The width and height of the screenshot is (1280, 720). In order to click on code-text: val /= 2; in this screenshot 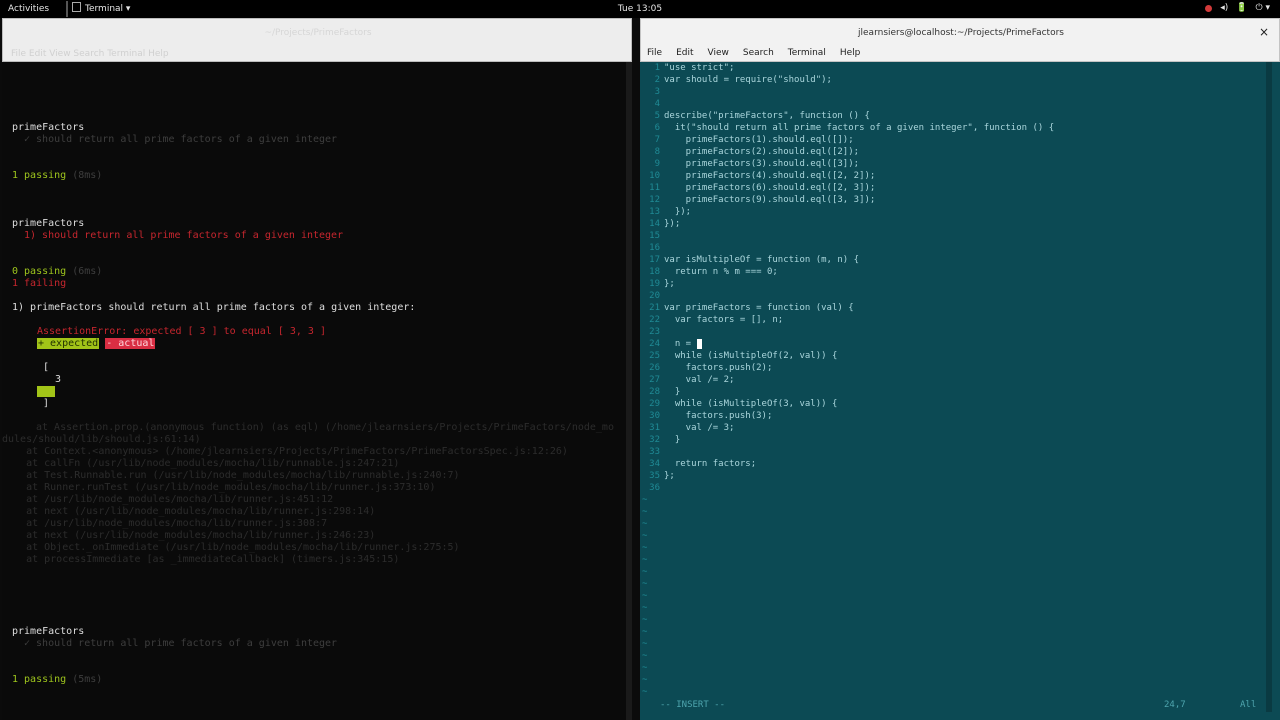, I will do `click(699, 380)`.